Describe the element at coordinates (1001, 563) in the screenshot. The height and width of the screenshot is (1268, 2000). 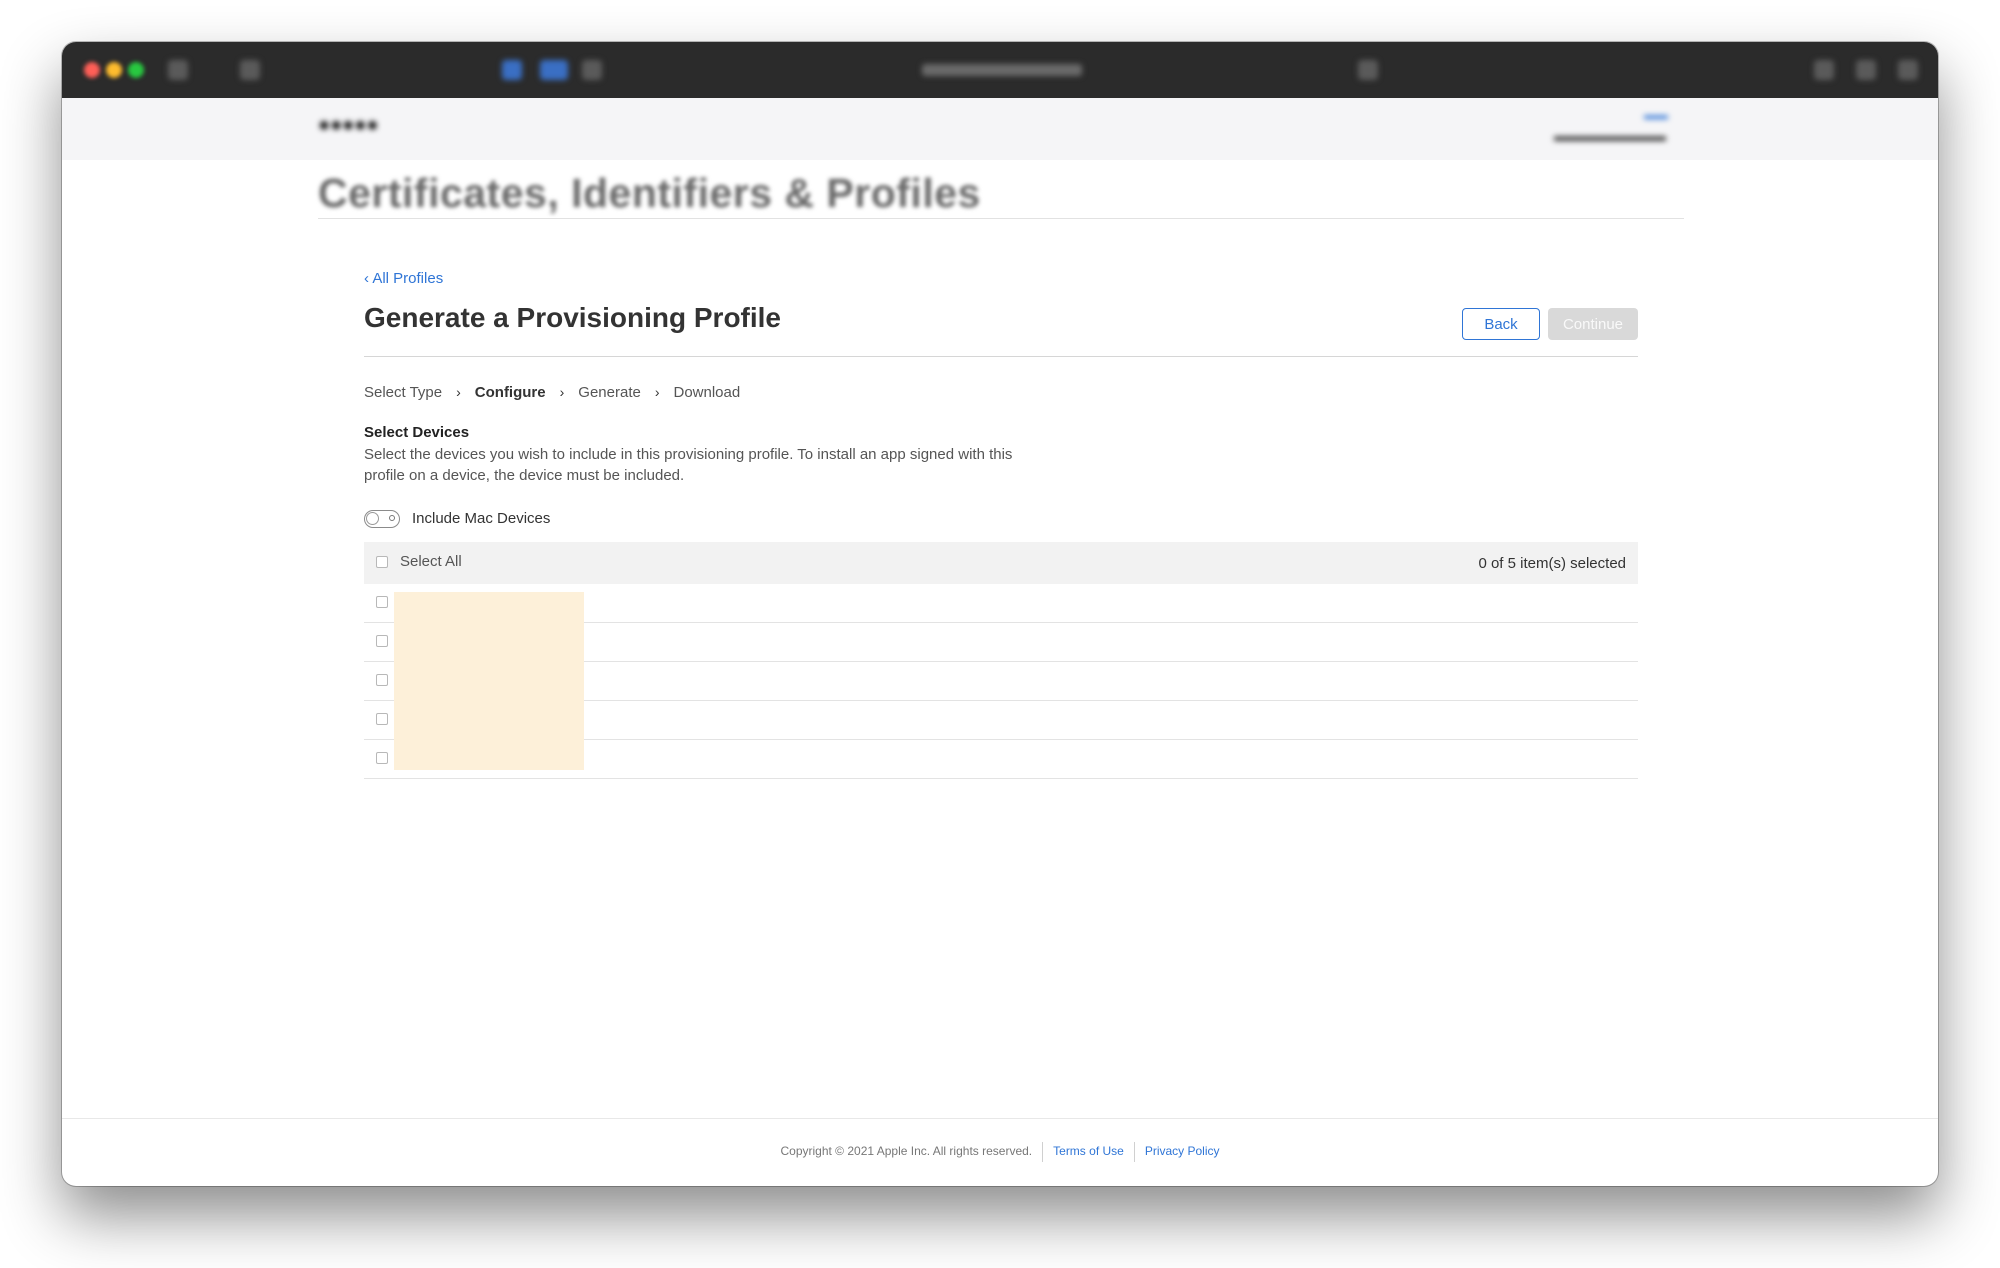
I see `devices-table-header: Select All 0 of 5 item(s) selected` at that location.